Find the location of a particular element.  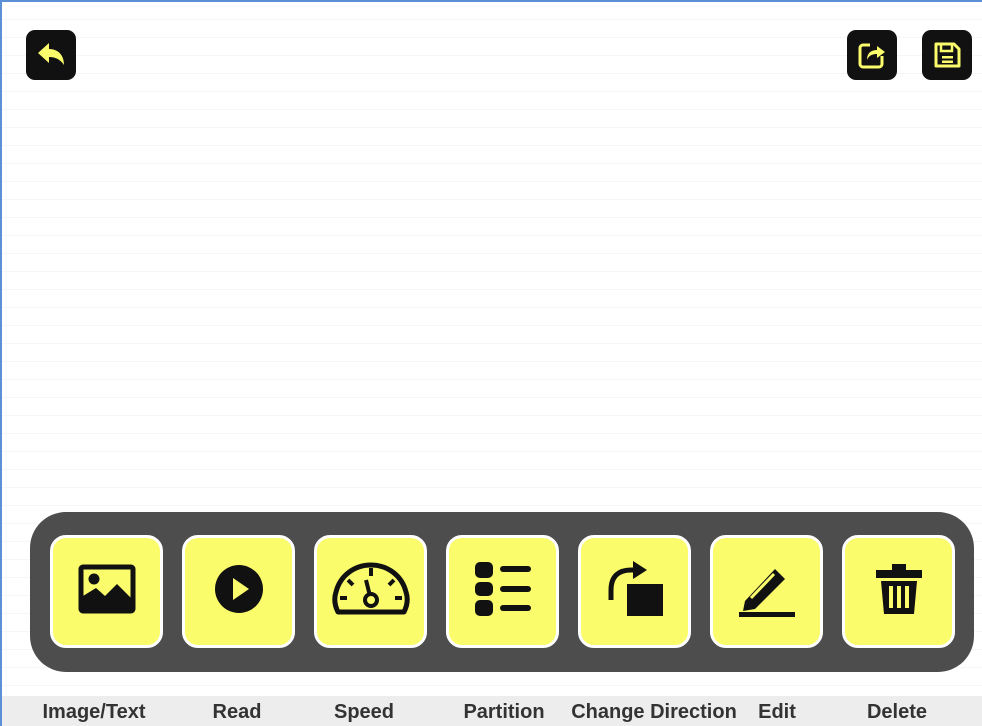

trash-icon is located at coordinates (899, 591).